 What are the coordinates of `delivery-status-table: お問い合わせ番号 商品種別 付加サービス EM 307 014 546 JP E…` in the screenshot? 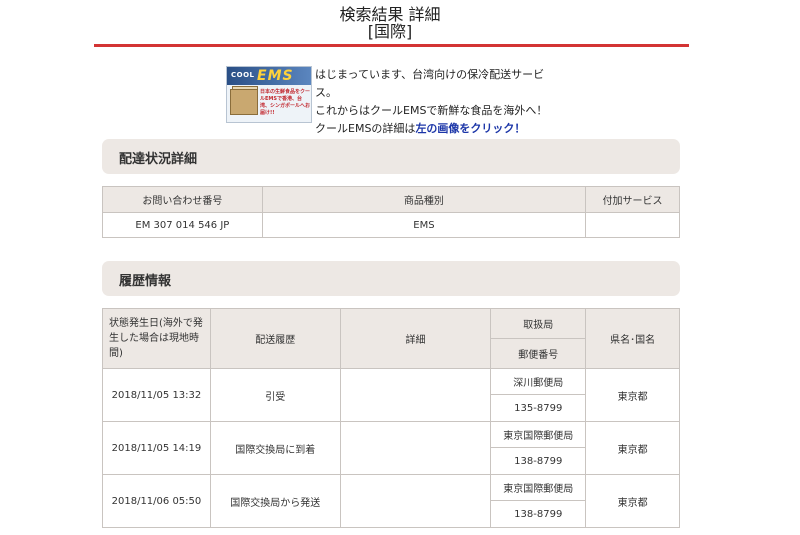 It's located at (391, 212).